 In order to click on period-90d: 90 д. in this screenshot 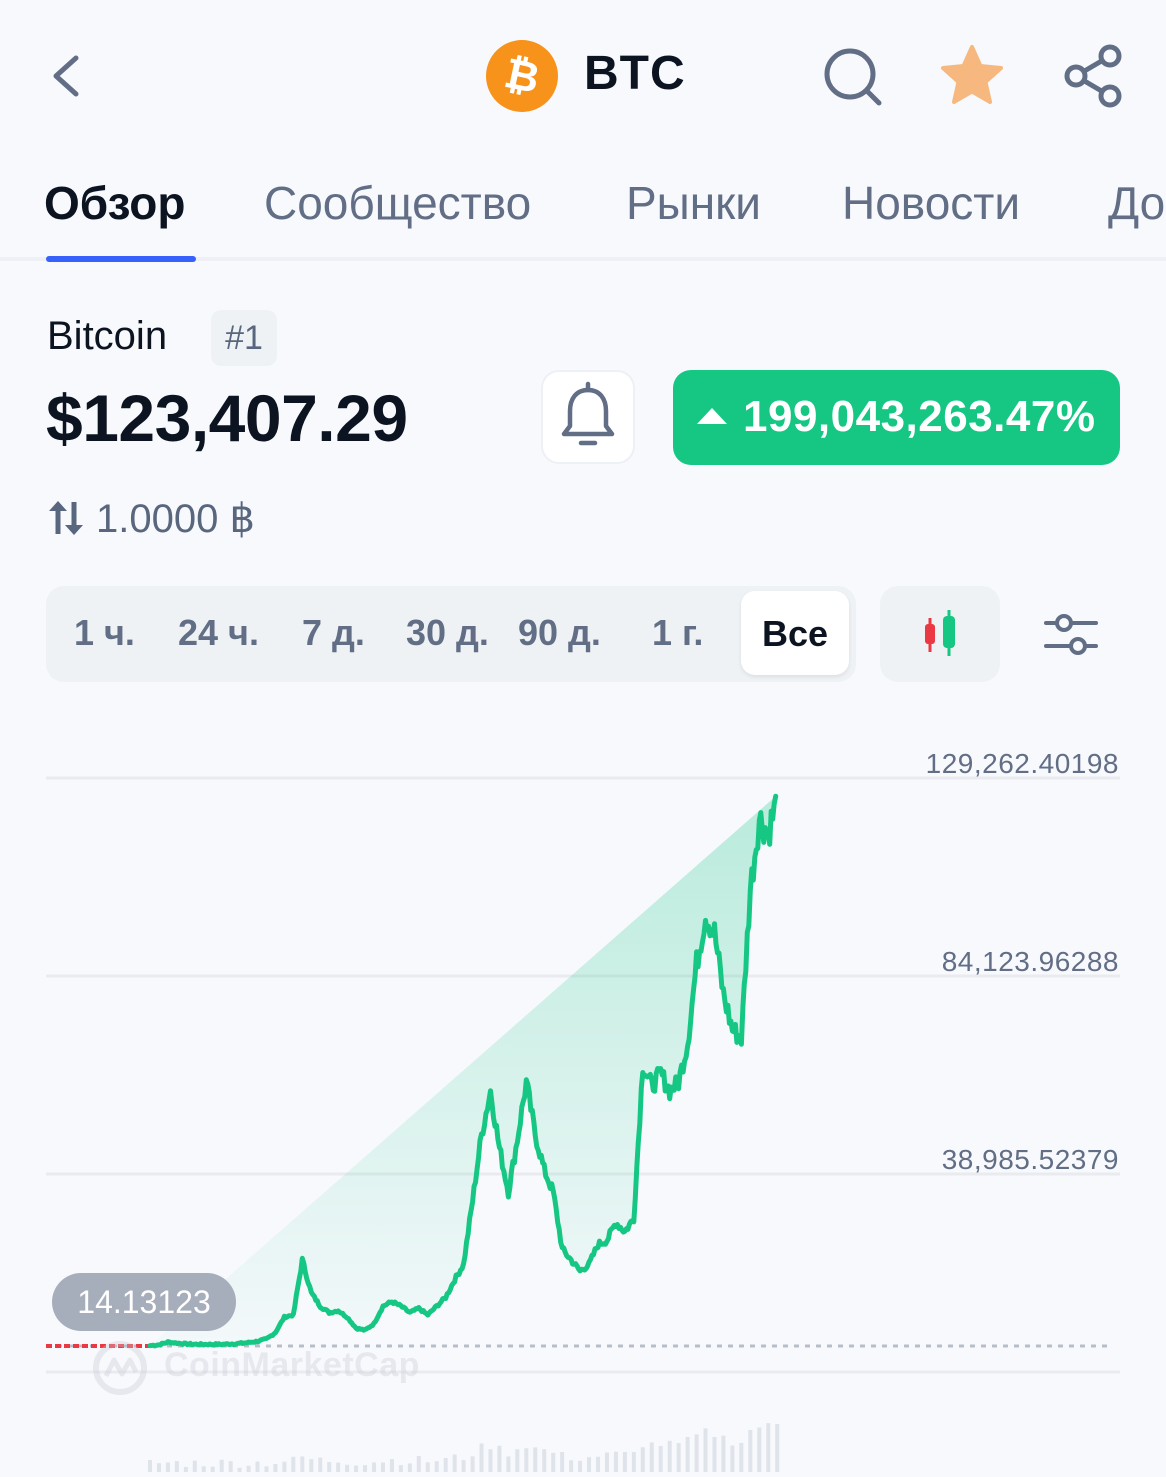, I will do `click(559, 633)`.